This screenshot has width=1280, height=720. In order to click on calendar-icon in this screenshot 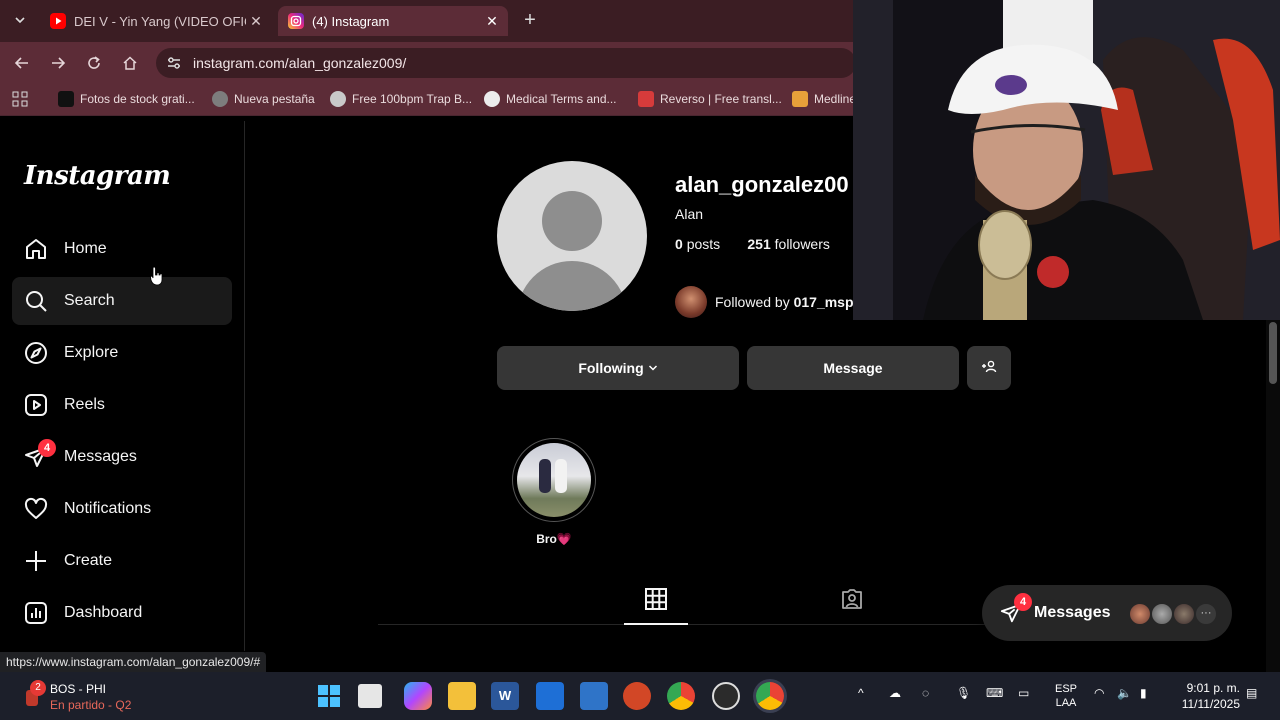, I will do `click(594, 696)`.